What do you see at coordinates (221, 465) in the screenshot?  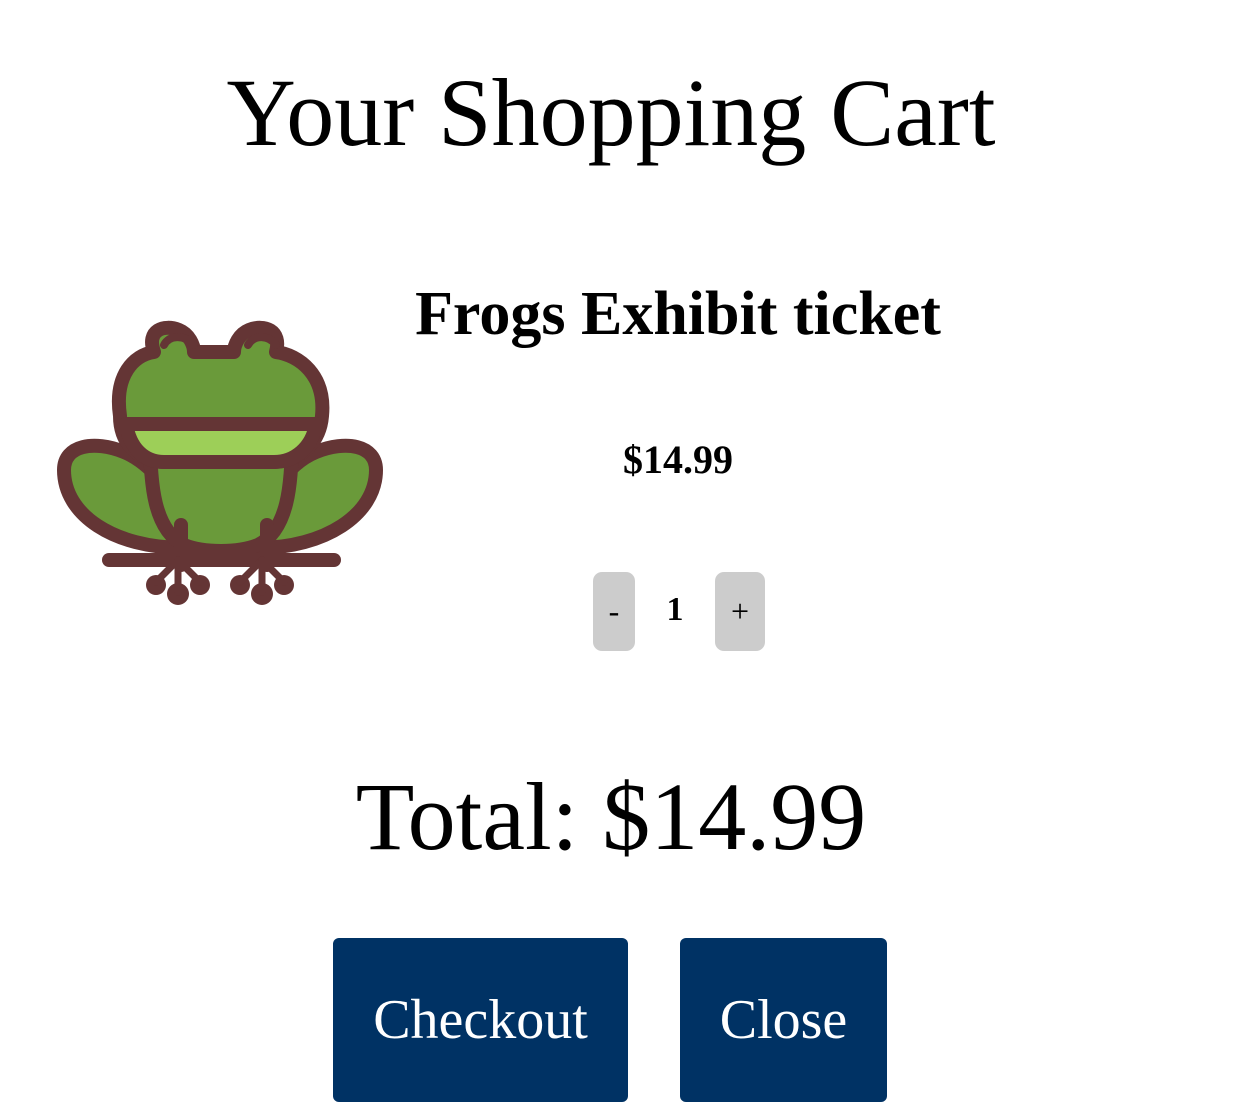 I see `frog-icon` at bounding box center [221, 465].